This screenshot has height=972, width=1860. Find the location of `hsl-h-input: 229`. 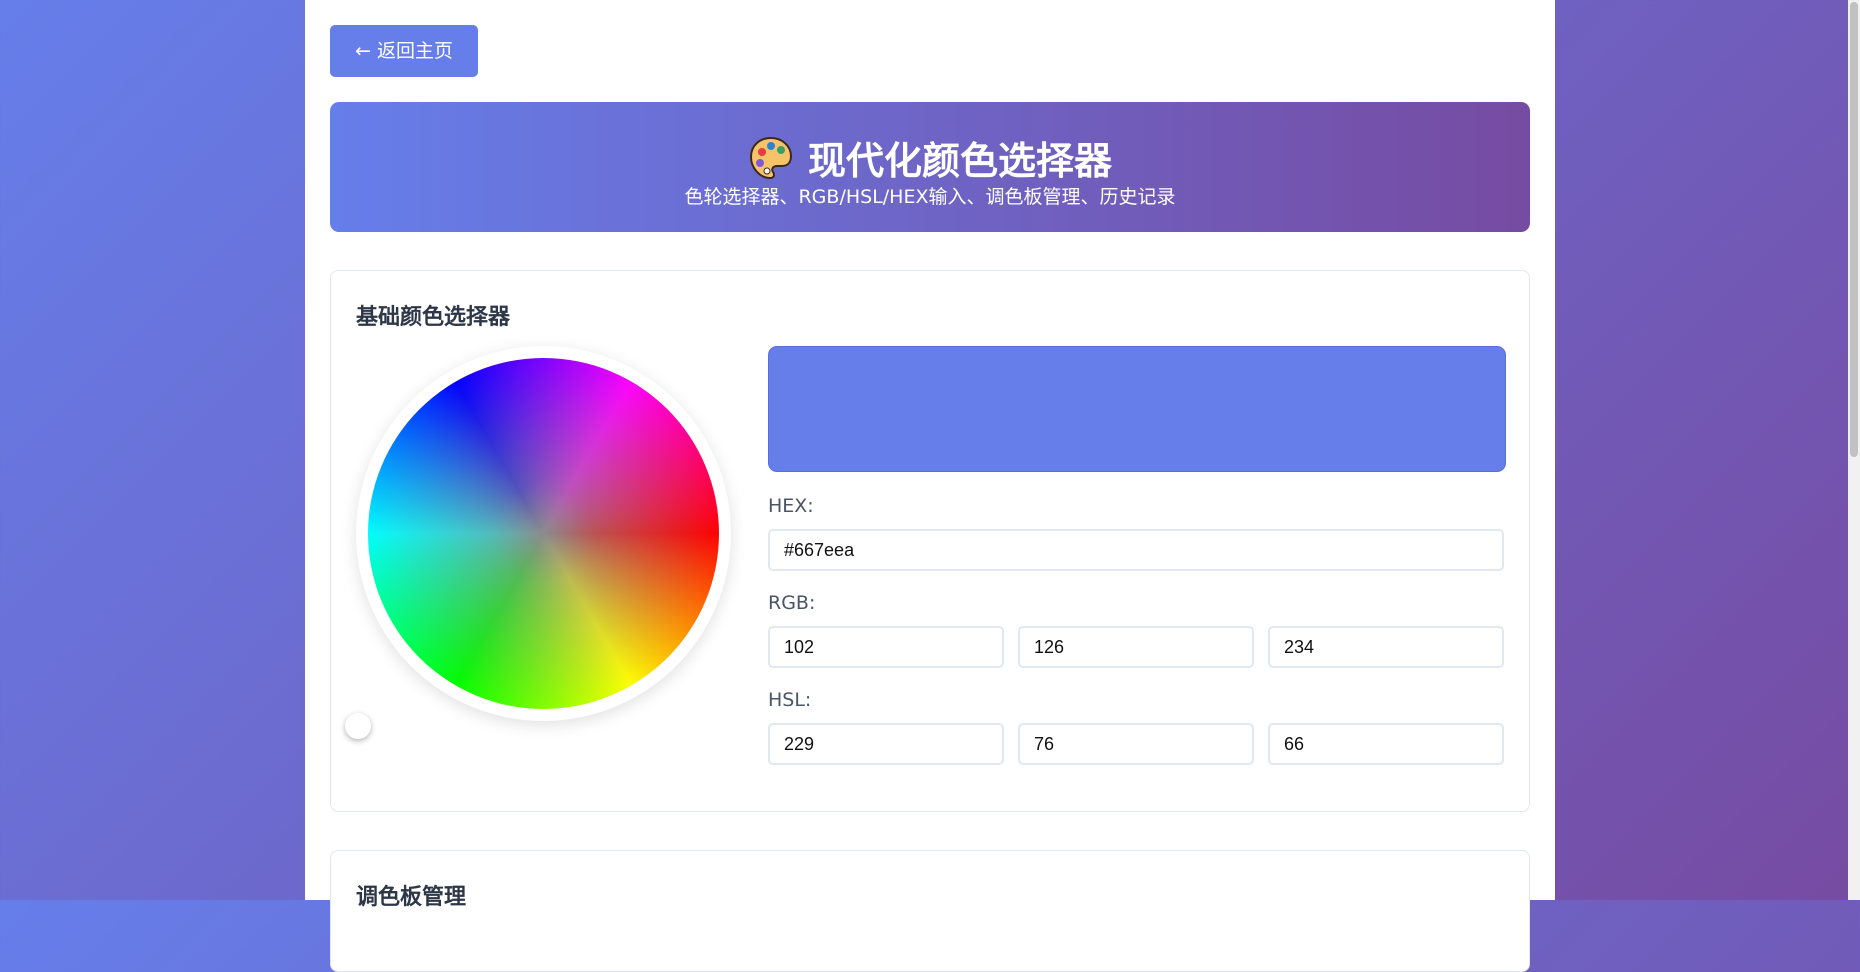

hsl-h-input: 229 is located at coordinates (886, 744).